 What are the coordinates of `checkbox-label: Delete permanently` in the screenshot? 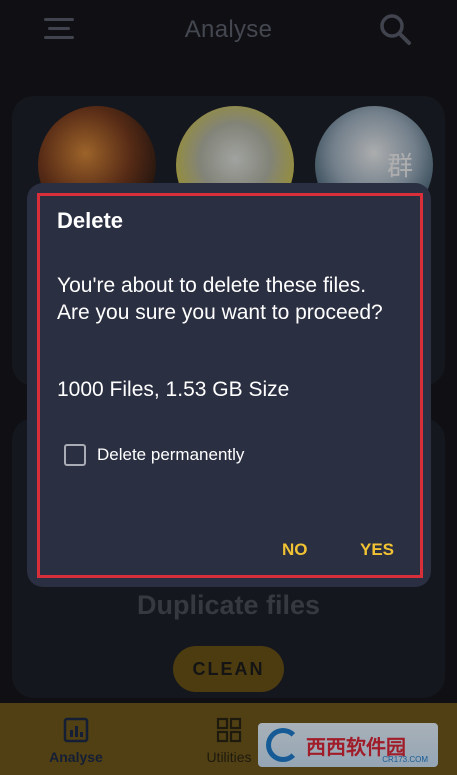 It's located at (171, 454).